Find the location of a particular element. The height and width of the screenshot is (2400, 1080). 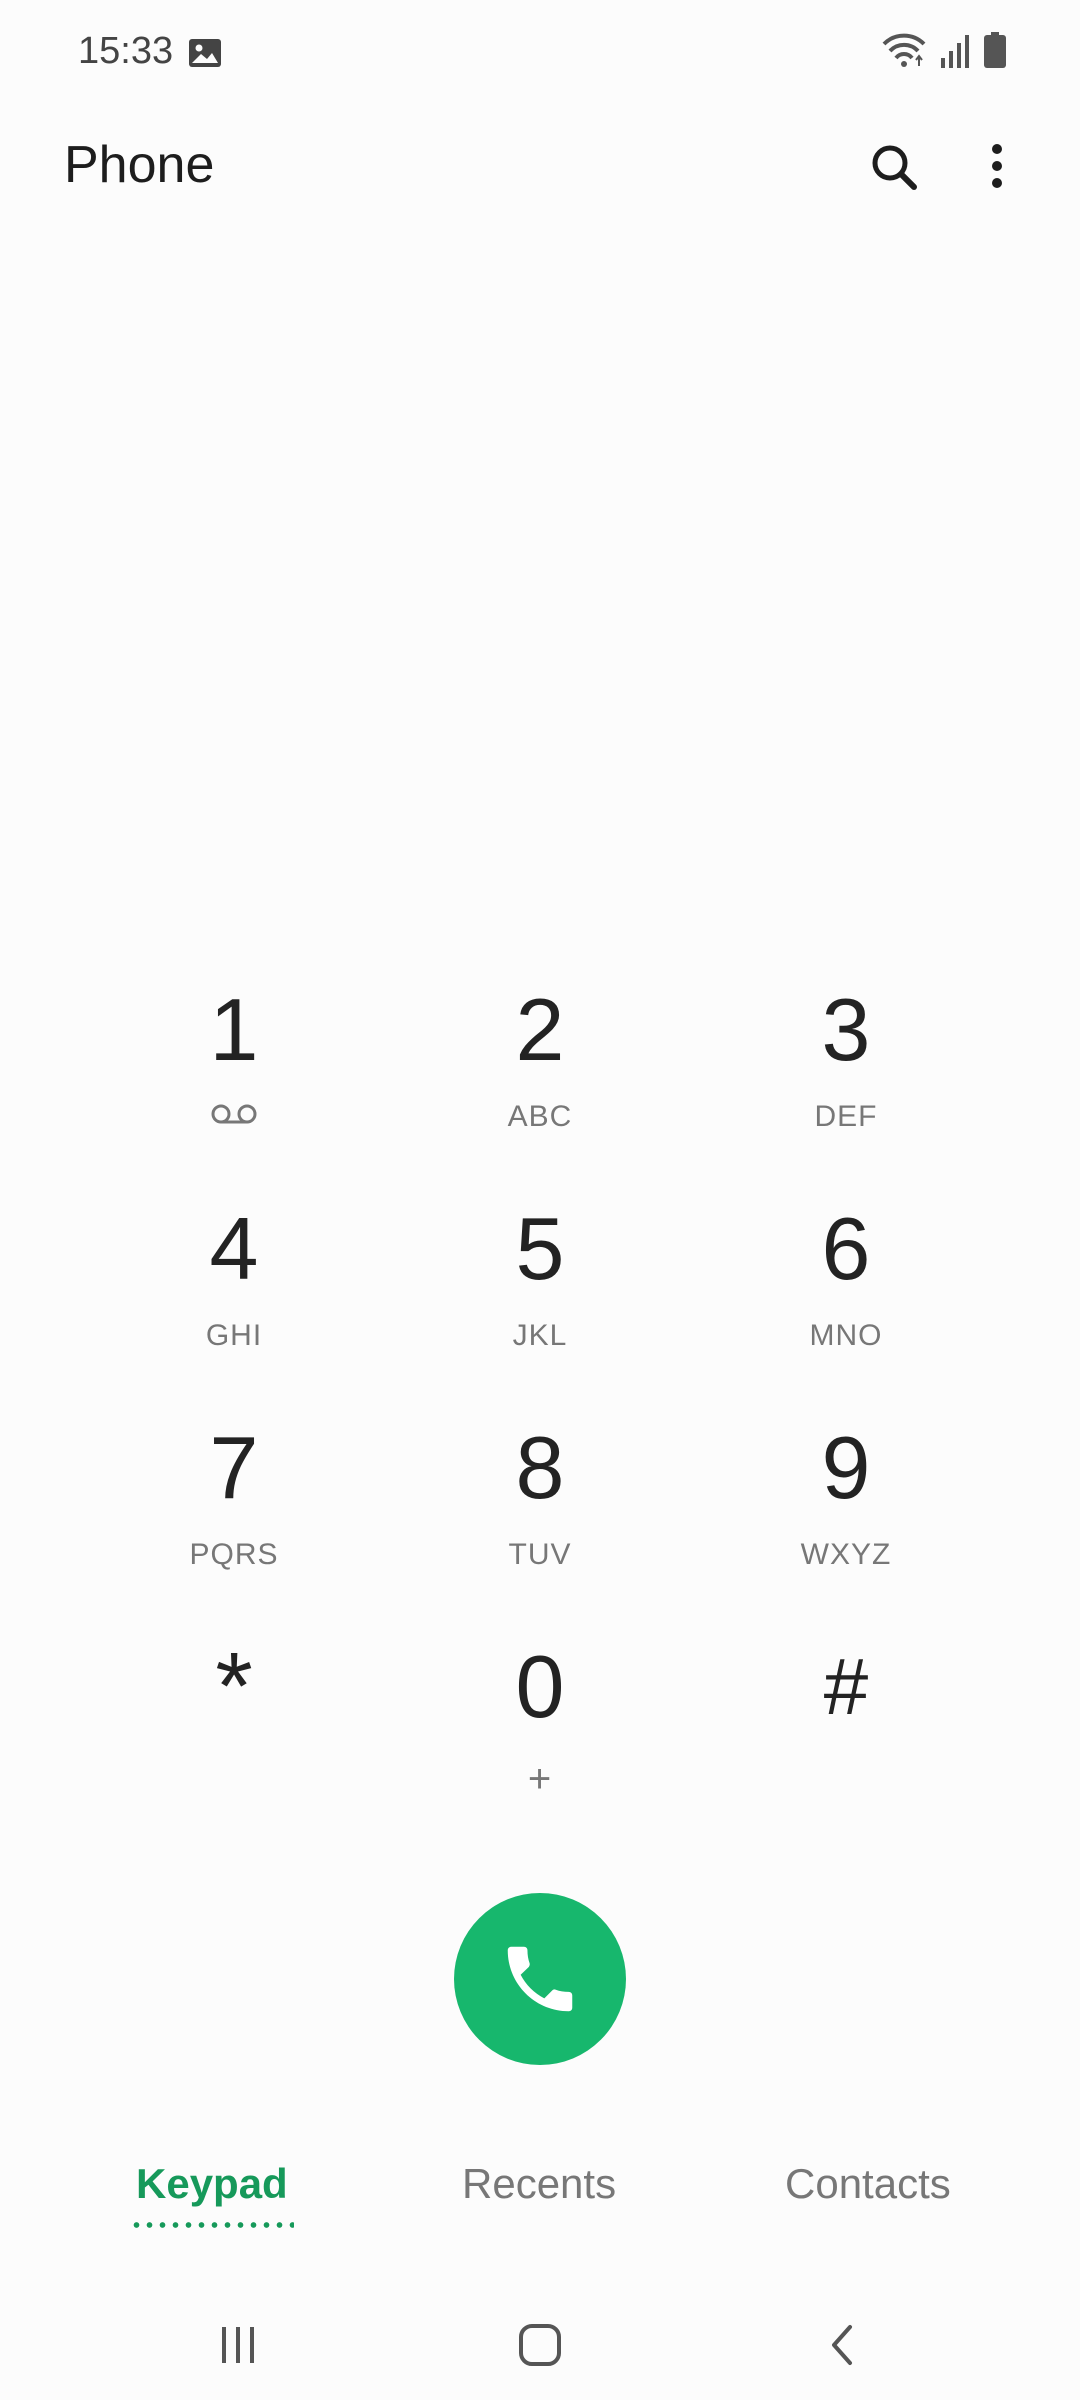

back-button is located at coordinates (842, 2345).